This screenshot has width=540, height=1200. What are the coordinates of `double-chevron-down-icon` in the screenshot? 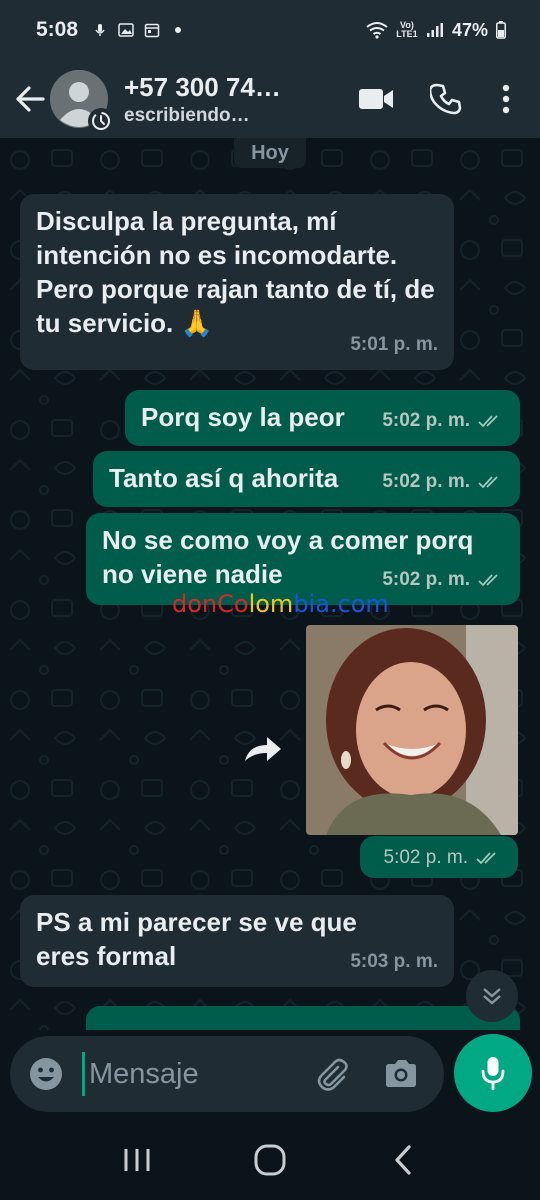 It's located at (492, 996).